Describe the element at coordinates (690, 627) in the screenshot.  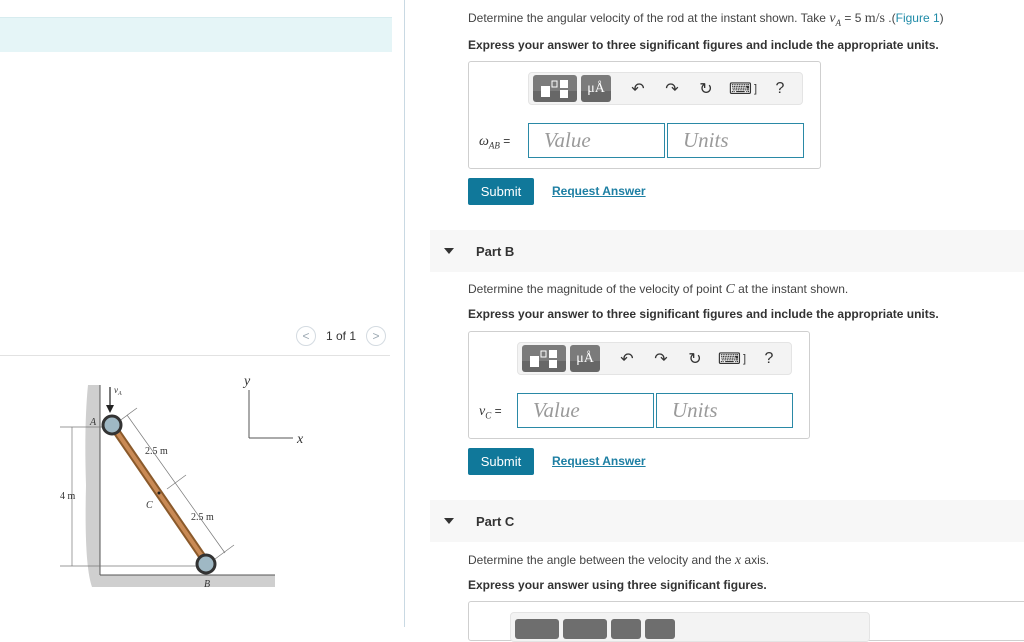
I see `part-c-toolbar` at that location.